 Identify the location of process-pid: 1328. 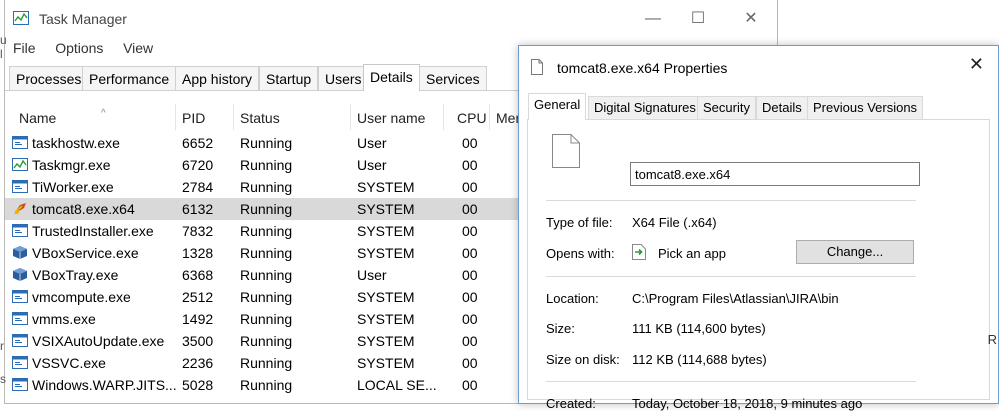
(198, 253).